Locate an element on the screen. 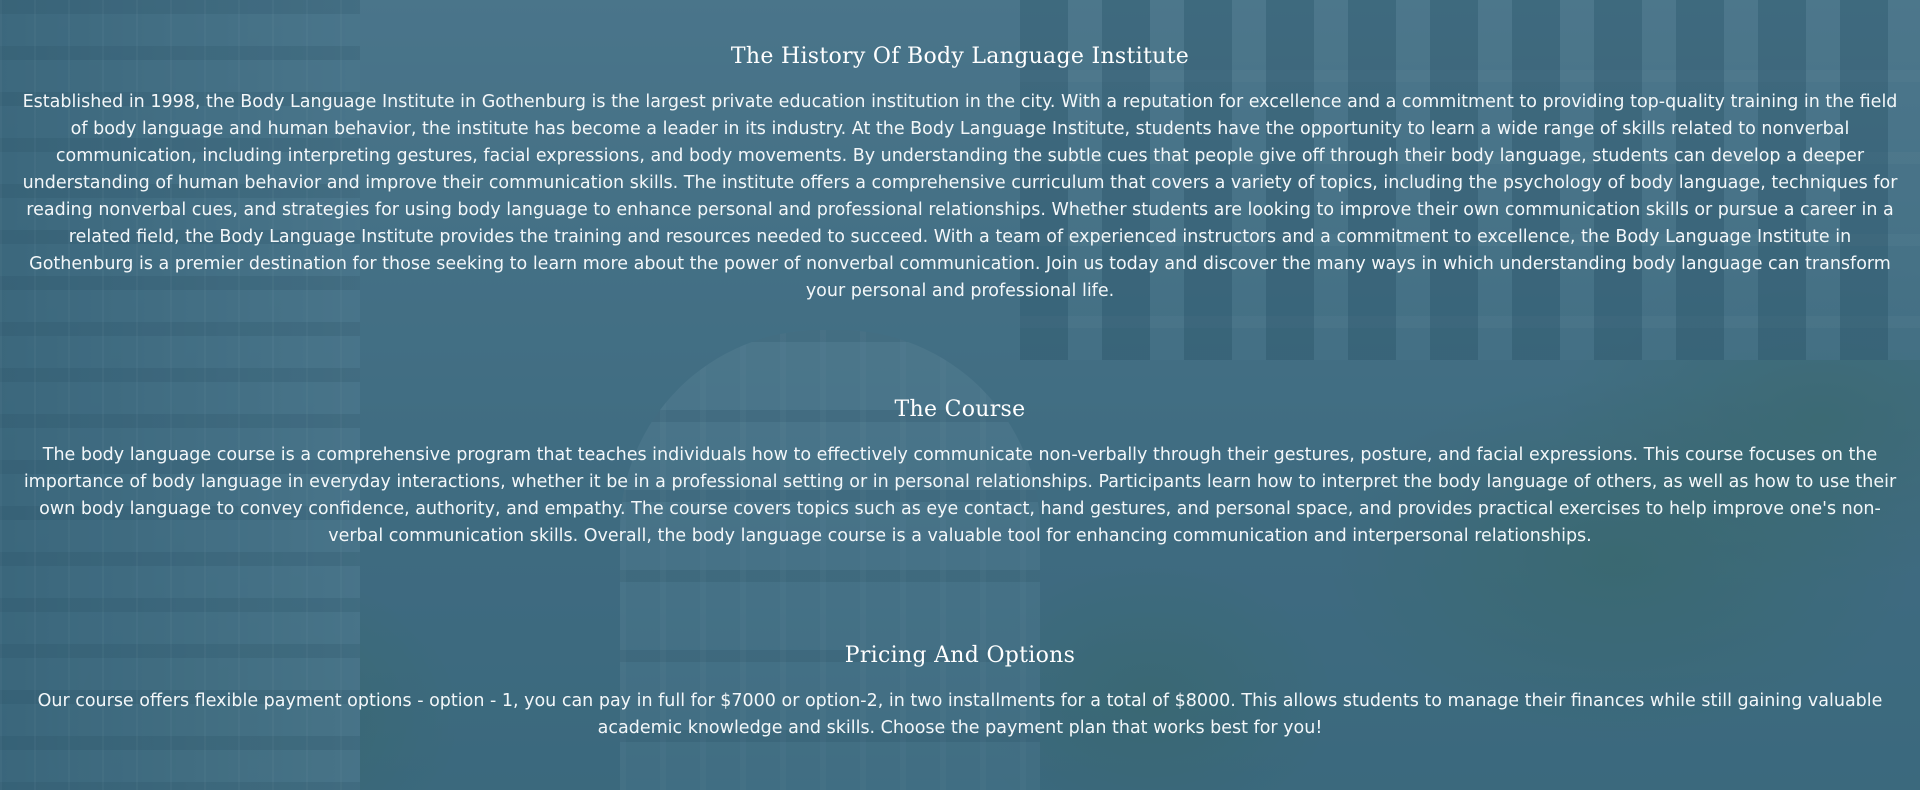 The width and height of the screenshot is (1920, 790). pricing-title: Pricing And Options is located at coordinates (960, 655).